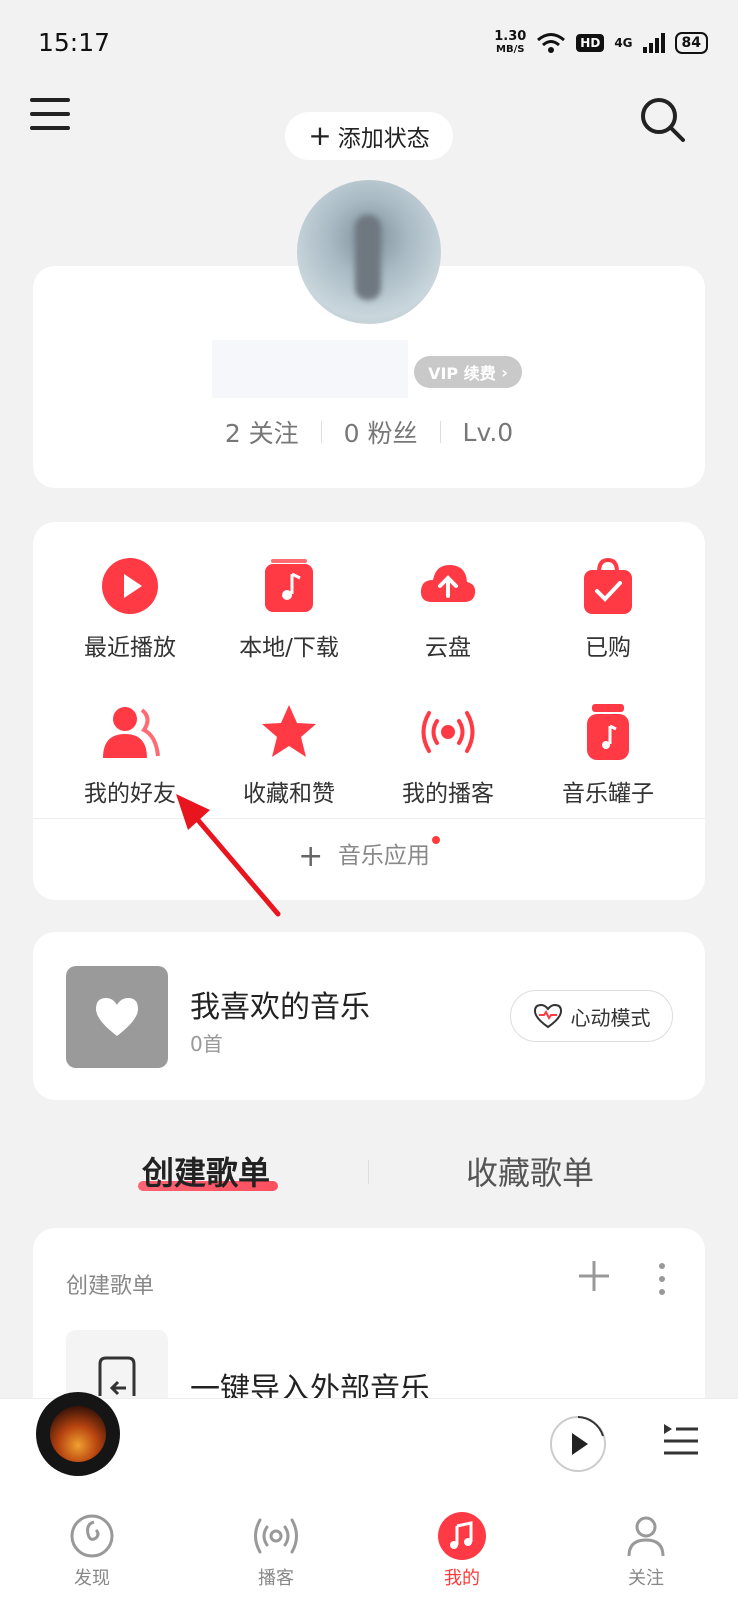  Describe the element at coordinates (92, 1536) in the screenshot. I see `discover-icon` at that location.